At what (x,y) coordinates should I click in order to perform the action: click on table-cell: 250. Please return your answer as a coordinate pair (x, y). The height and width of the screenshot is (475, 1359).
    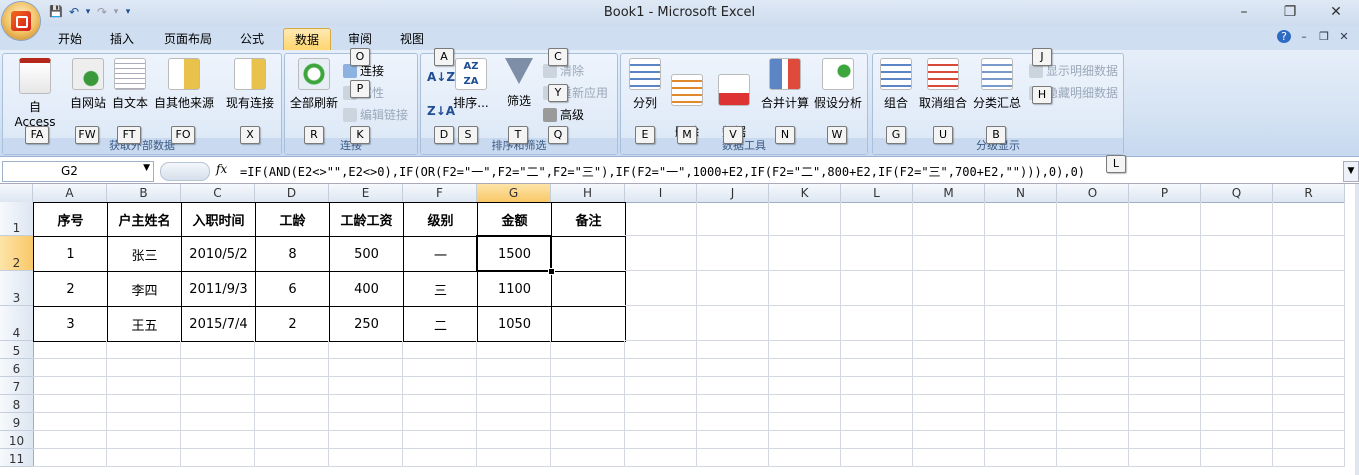
    Looking at the image, I should click on (366, 324).